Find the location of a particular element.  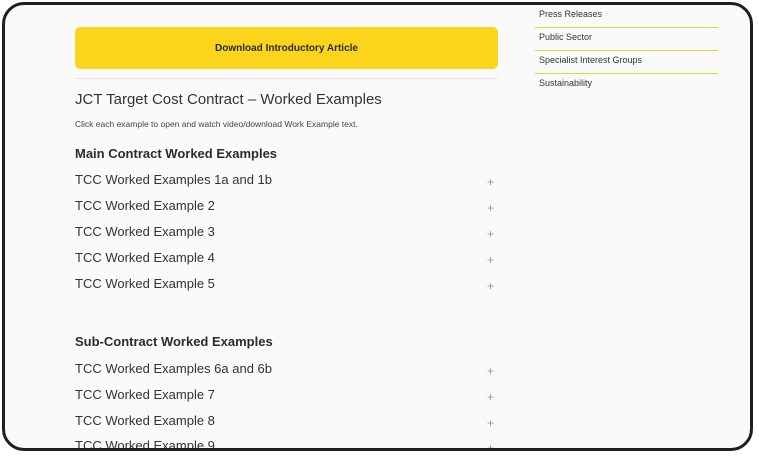

accordion-item-example-2: TCC Worked Example 2 + is located at coordinates (286, 208).